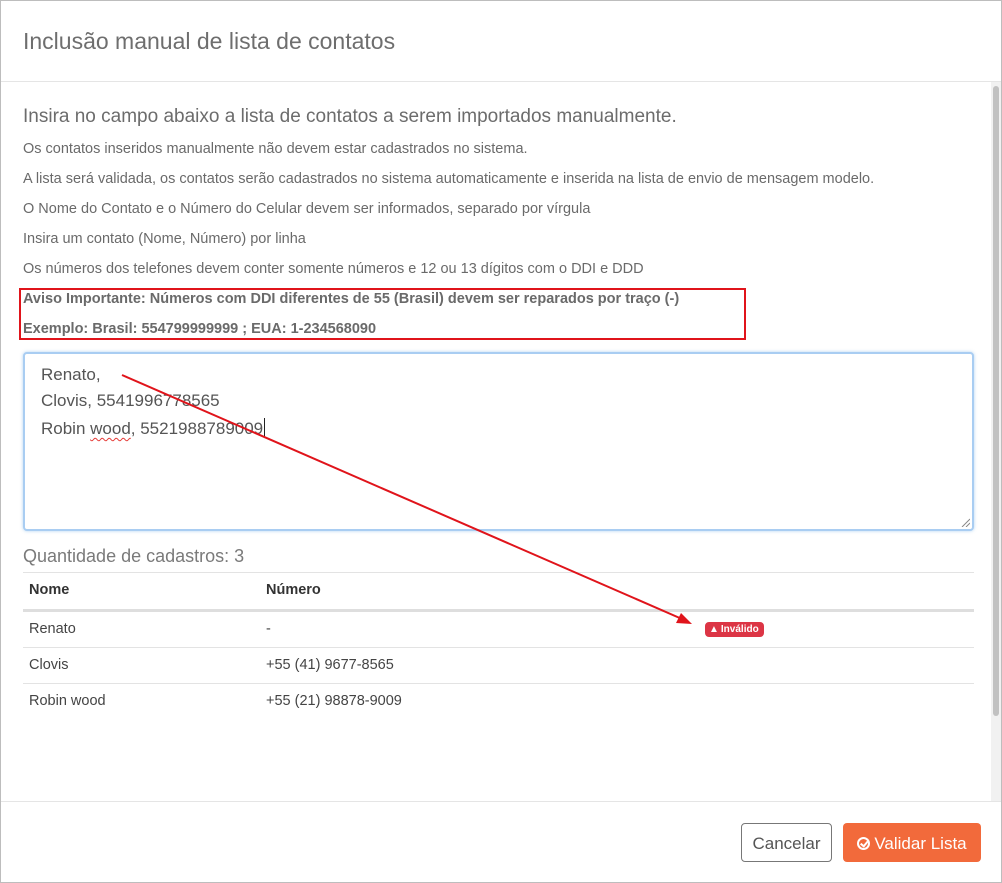  What do you see at coordinates (382, 314) in the screenshot?
I see `annotation-highlight-box` at bounding box center [382, 314].